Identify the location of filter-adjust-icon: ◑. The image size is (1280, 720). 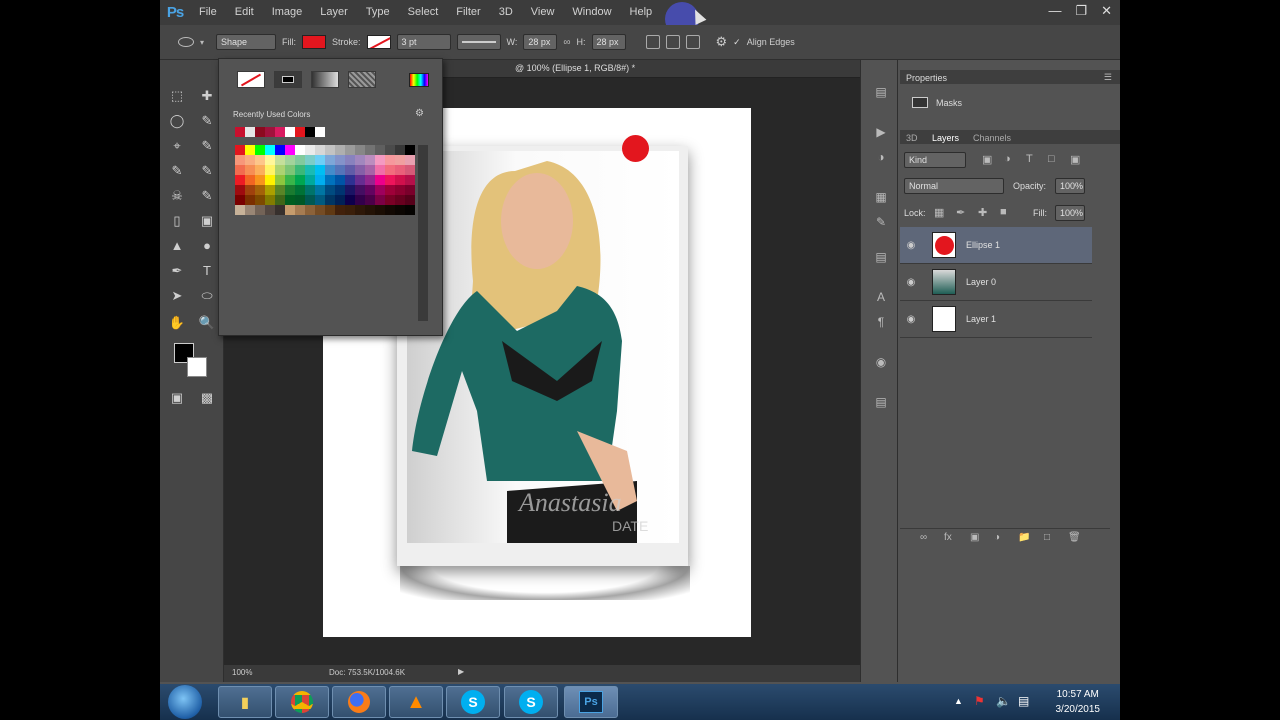
(1007, 159).